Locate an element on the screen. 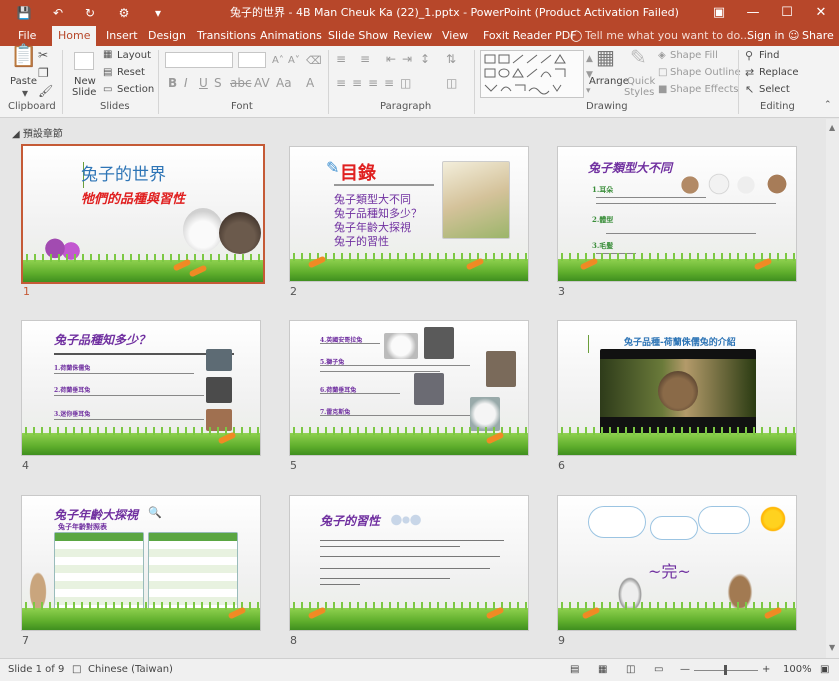 Image resolution: width=839 pixels, height=681 pixels. strikethrough-icon: abc is located at coordinates (241, 83).